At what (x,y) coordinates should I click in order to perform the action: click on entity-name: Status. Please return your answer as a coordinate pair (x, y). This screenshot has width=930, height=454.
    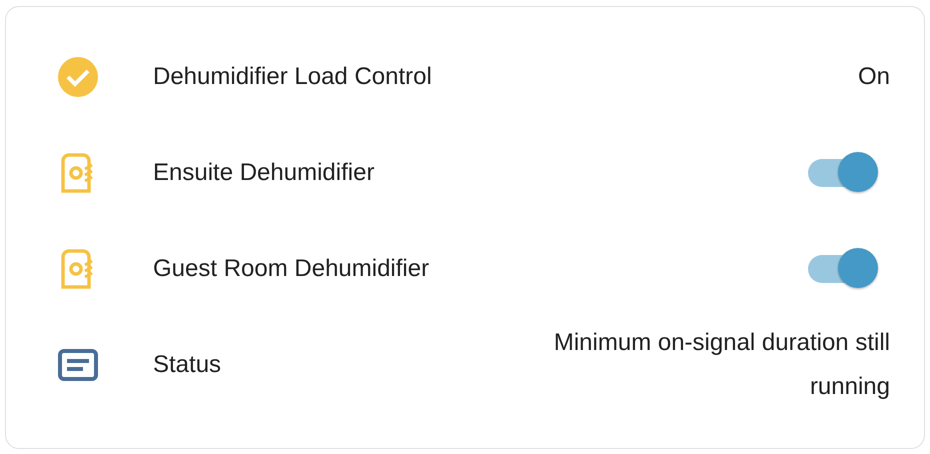
    Looking at the image, I should click on (187, 365).